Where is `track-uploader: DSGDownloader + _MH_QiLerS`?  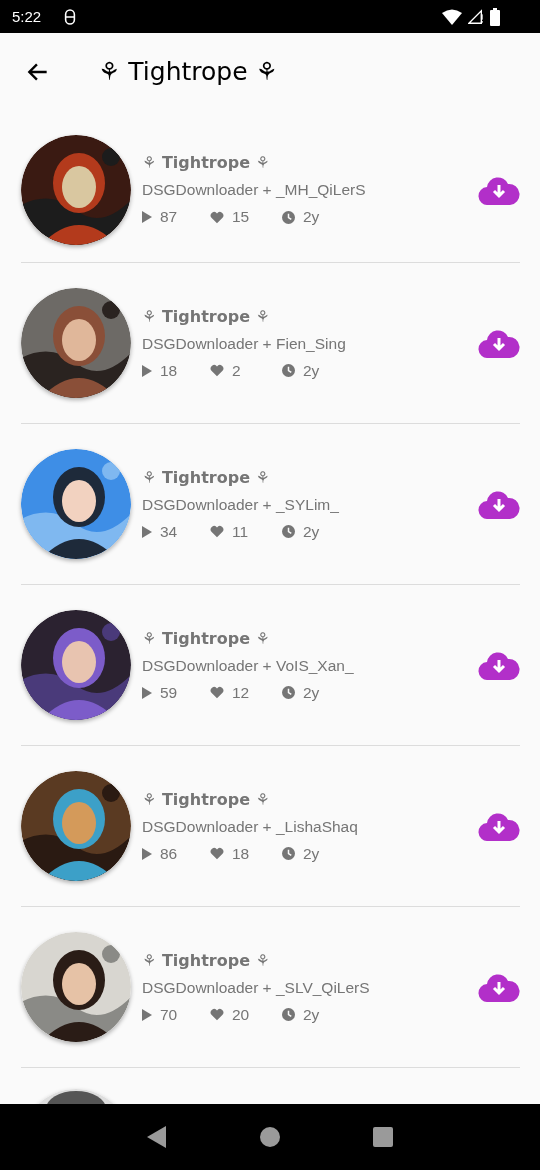 track-uploader: DSGDownloader + _MH_QiLerS is located at coordinates (254, 190).